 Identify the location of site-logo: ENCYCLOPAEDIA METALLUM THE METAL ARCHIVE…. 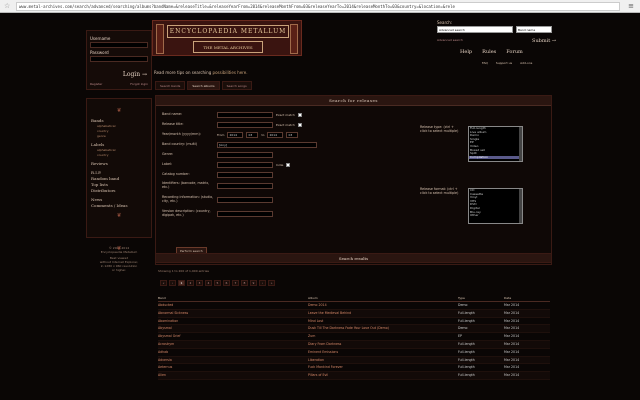
(227, 38).